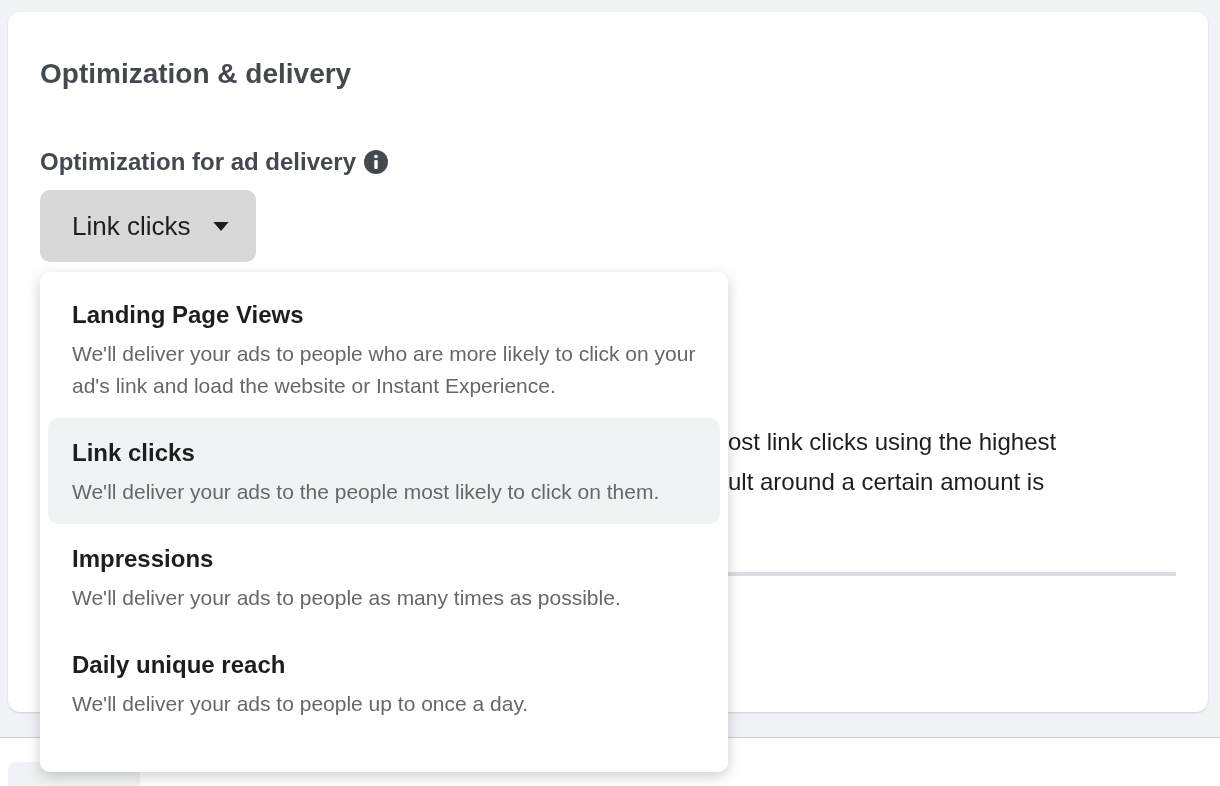 This screenshot has height=786, width=1220. Describe the element at coordinates (301, 704) in the screenshot. I see `option-description: We'll deliver your ads to people up to once a day.` at that location.